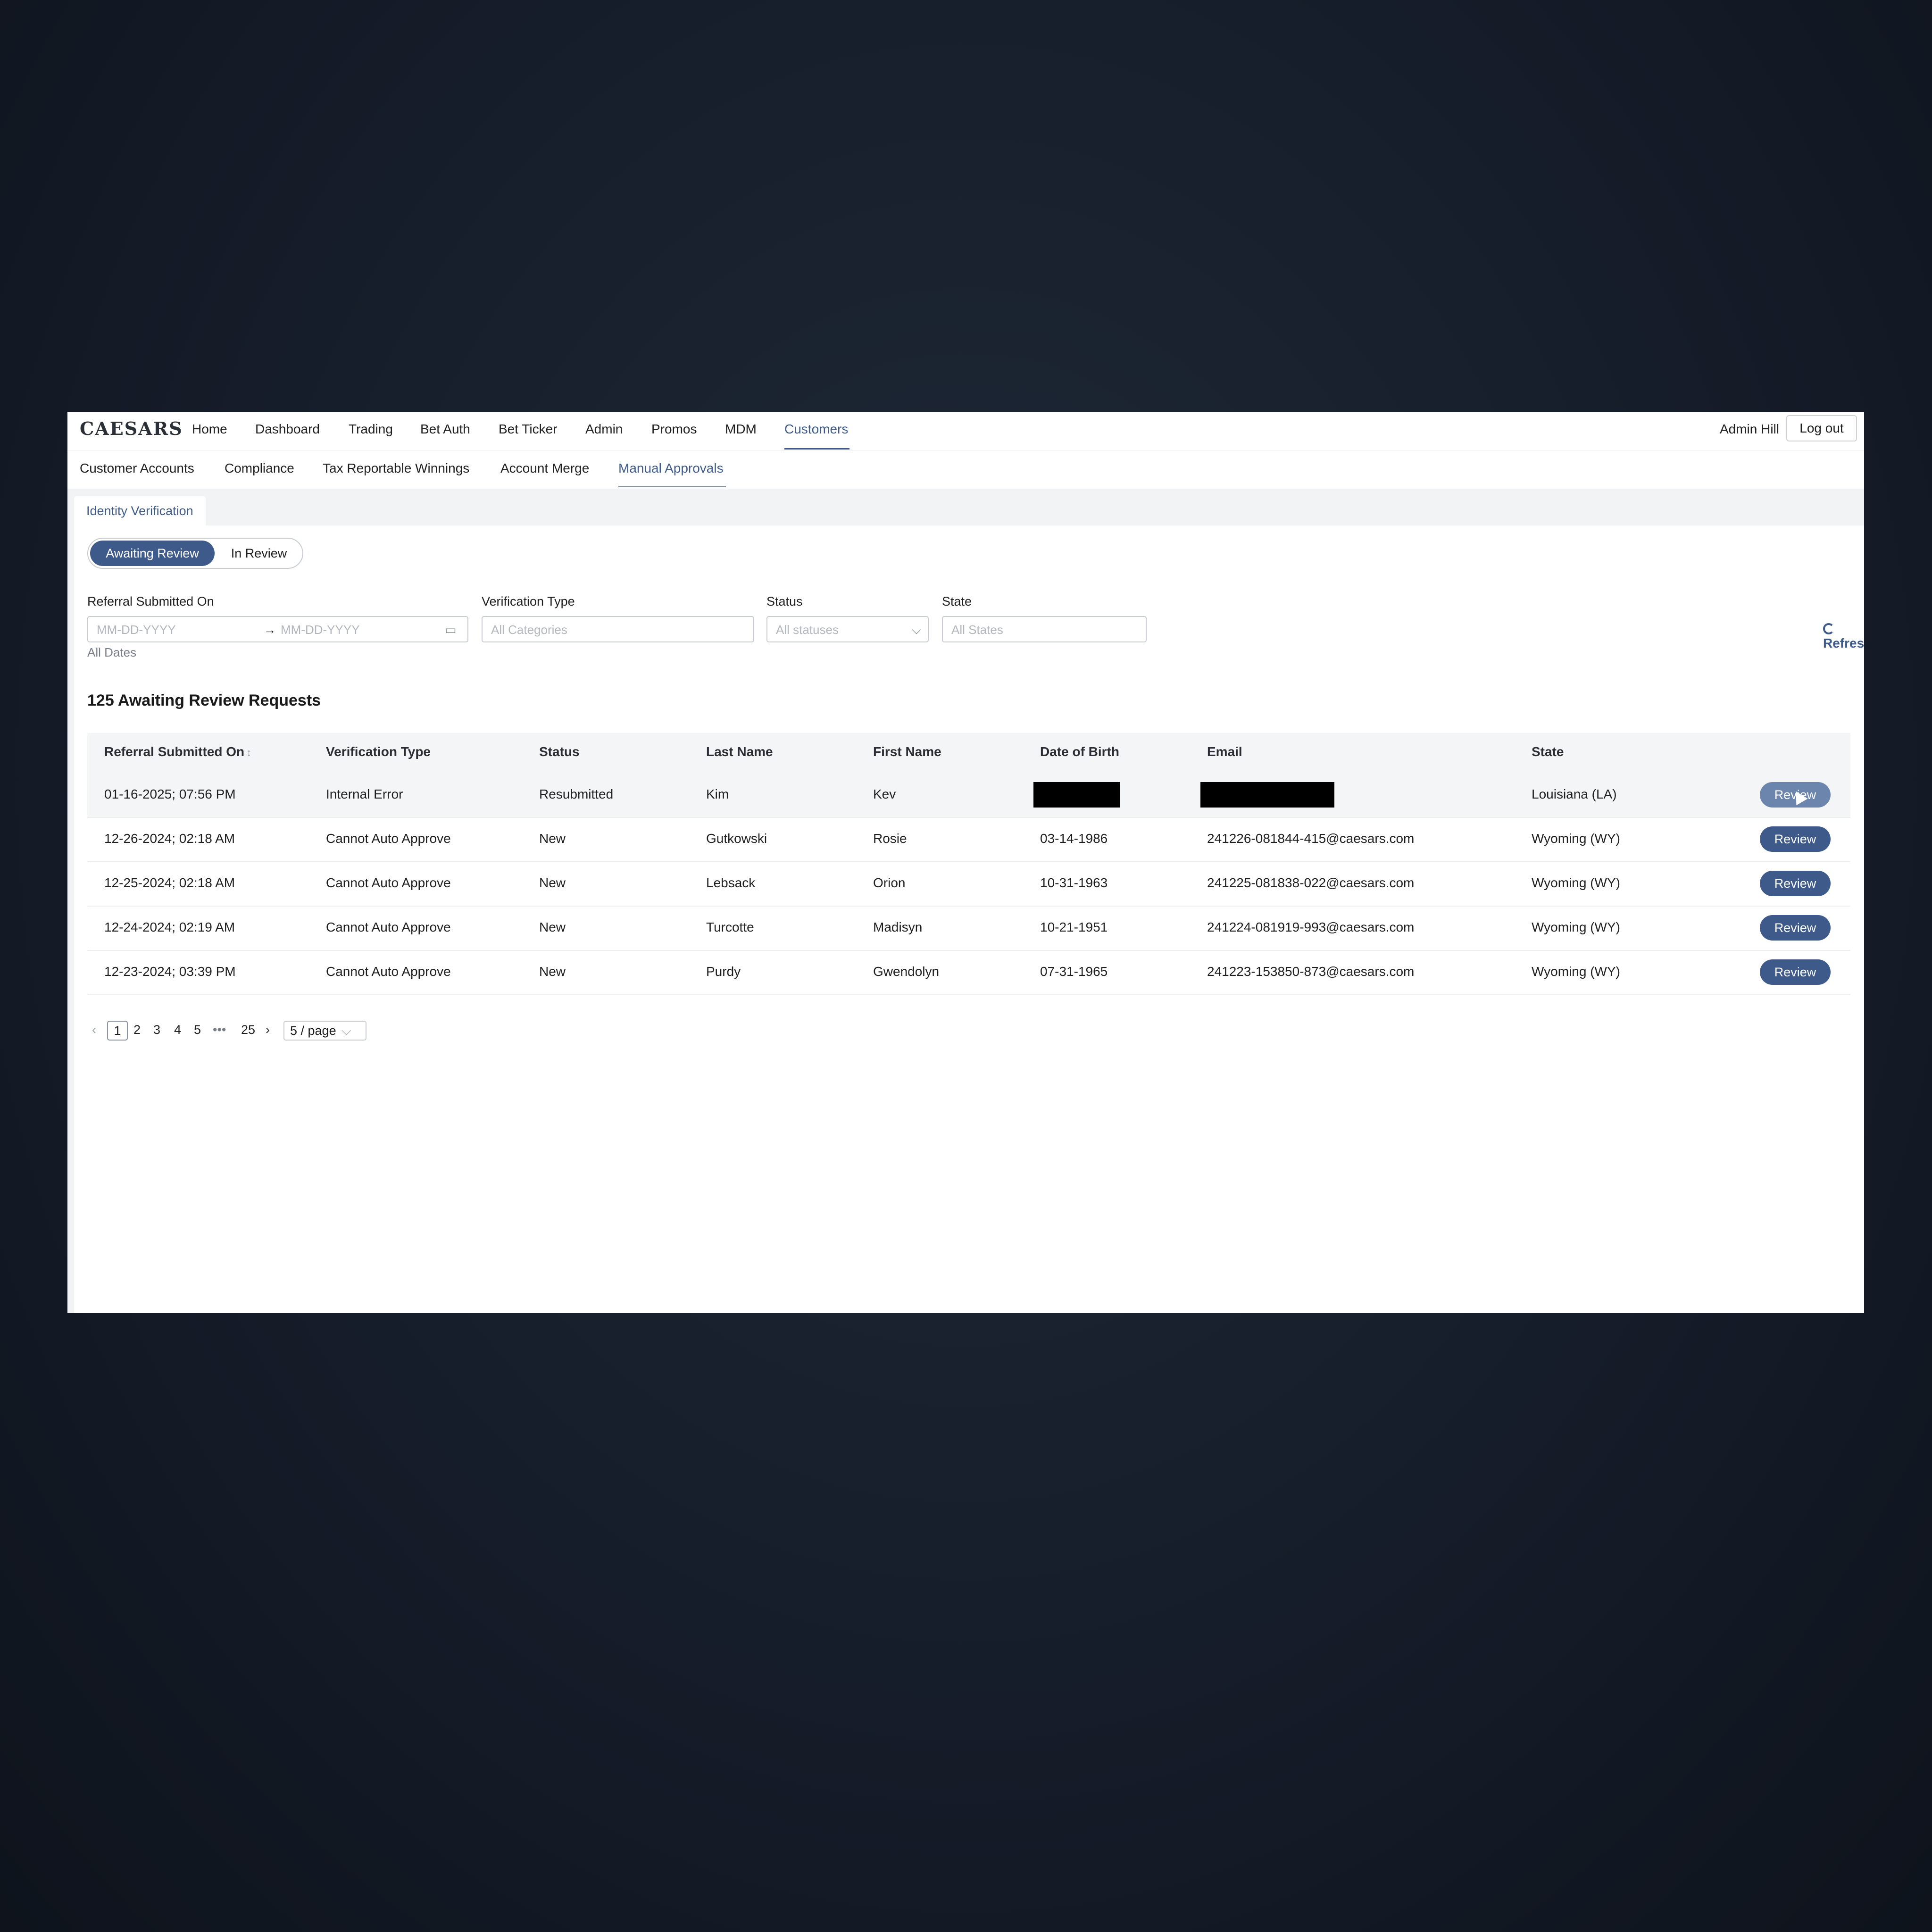 The image size is (1932, 1932). I want to click on referral-date-range-input: MM-DD-YYYY → MM-DD-YYYY ▭, so click(277, 629).